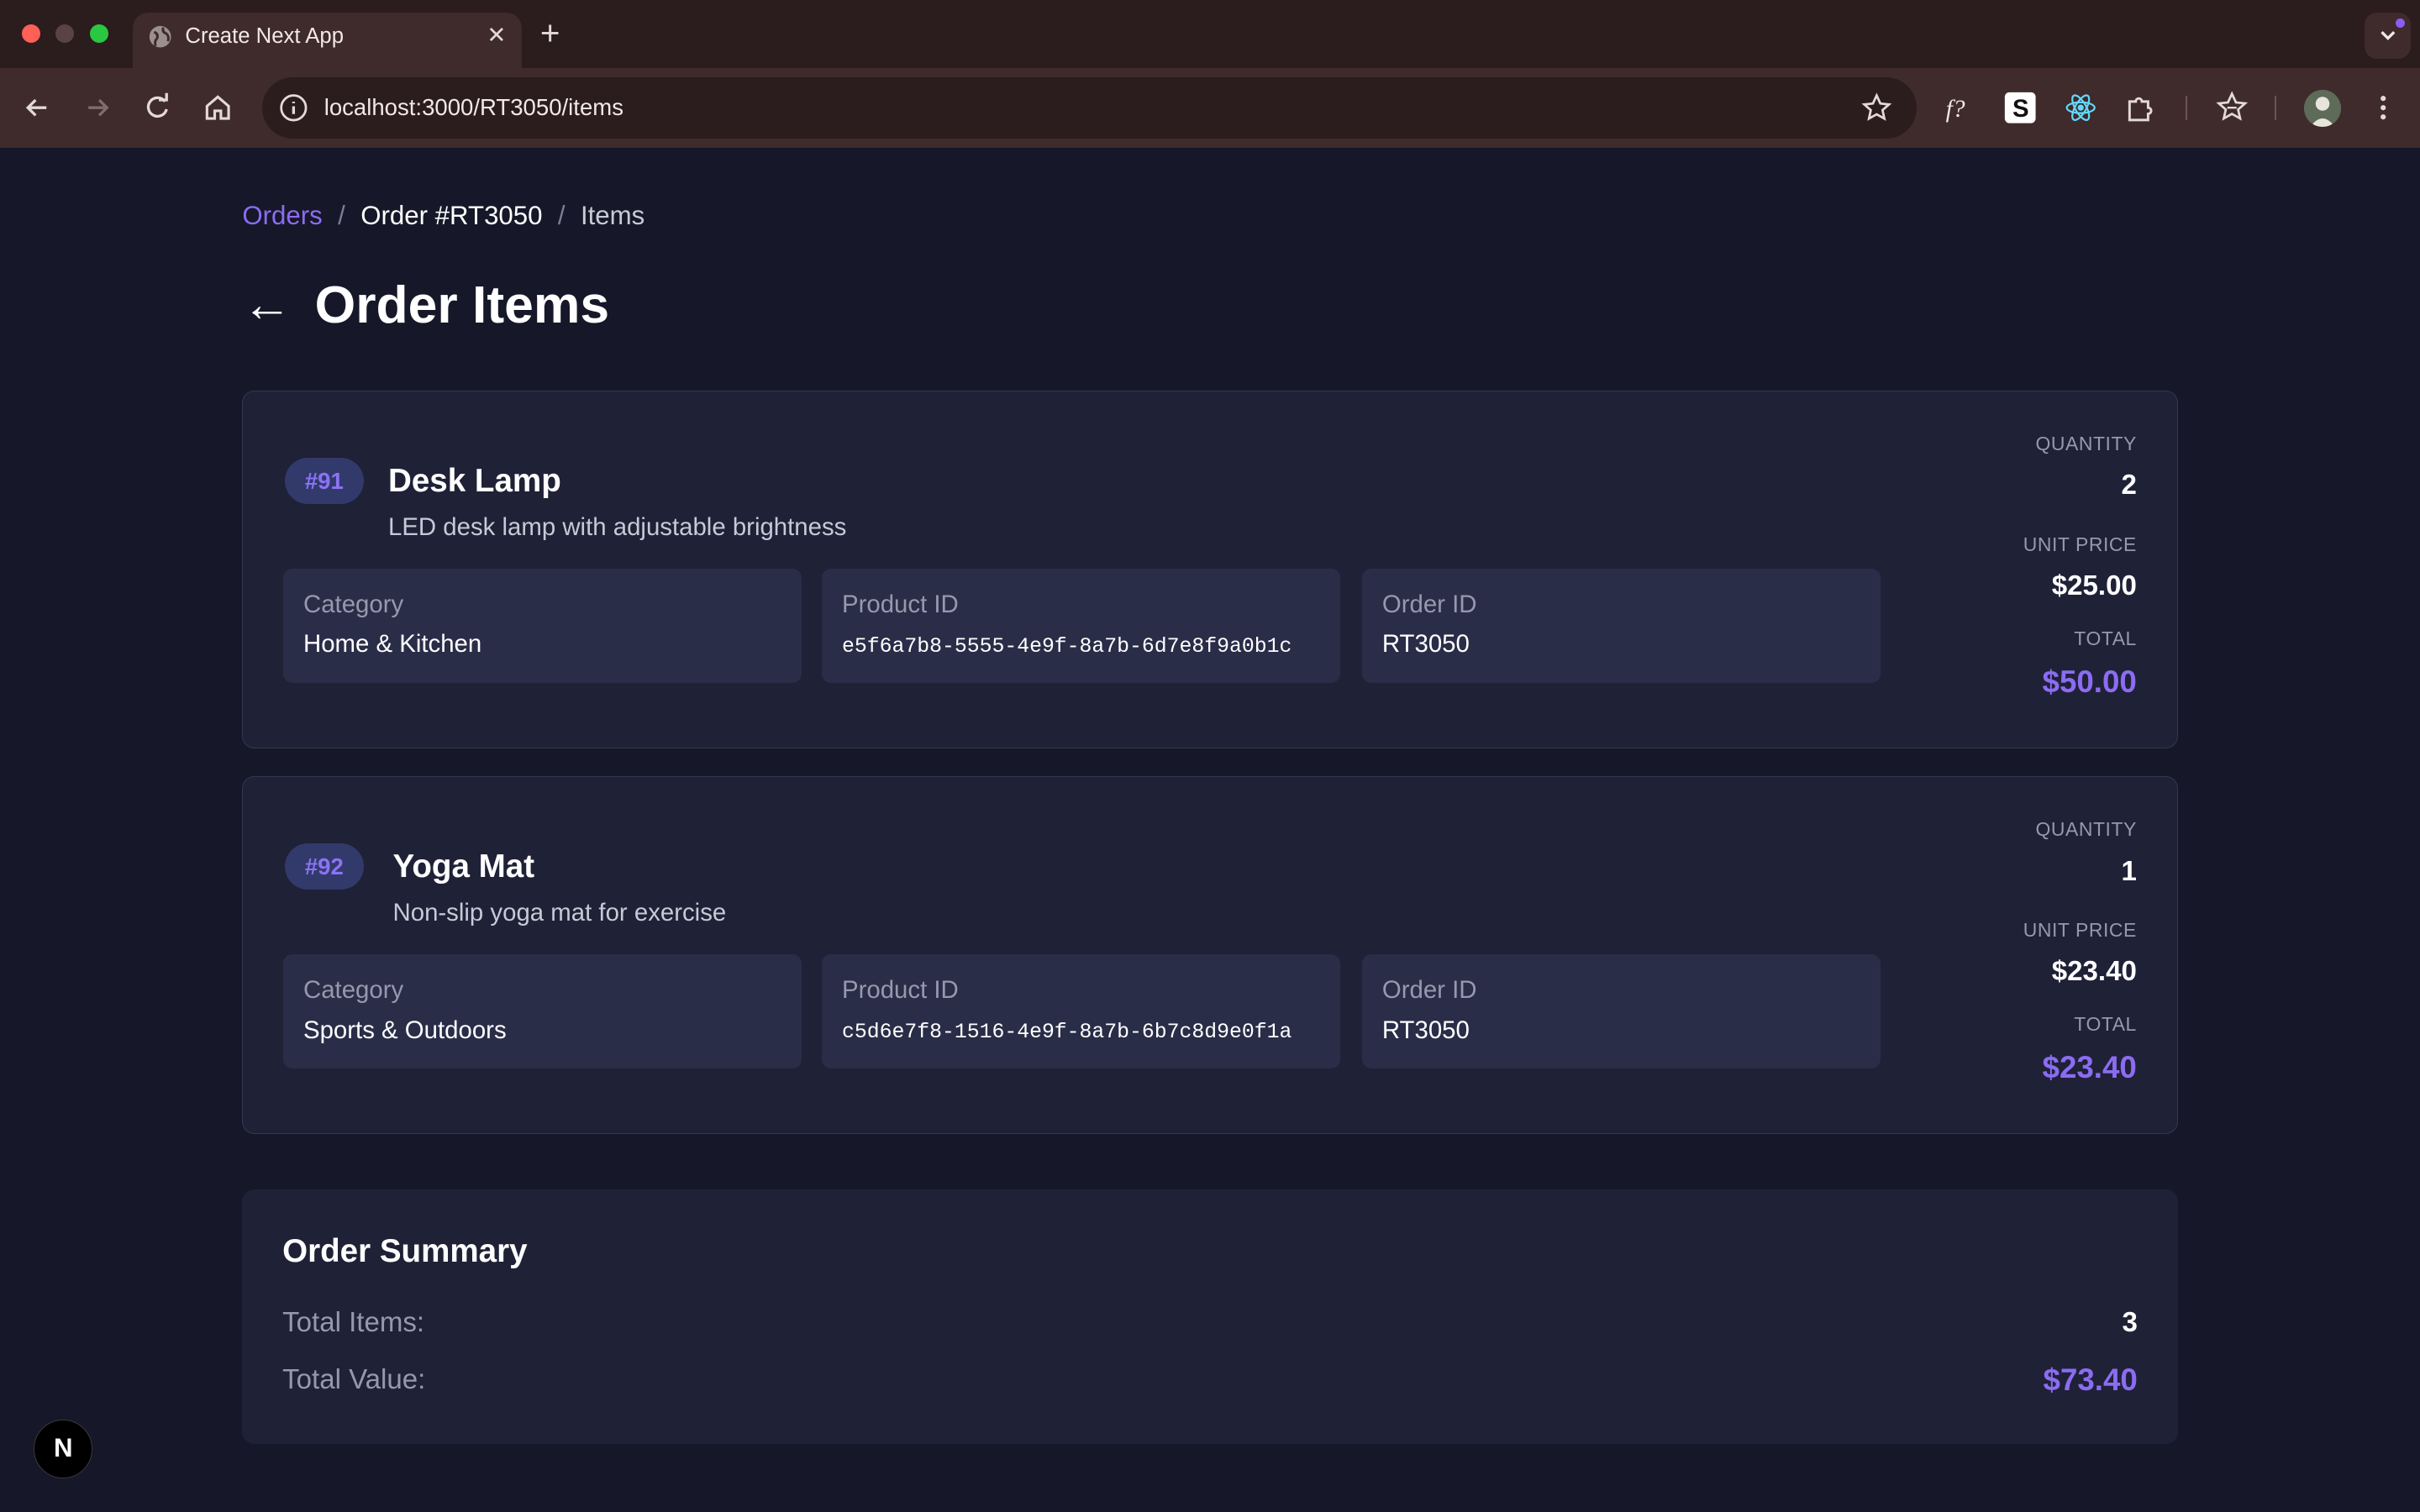 The image size is (2420, 1512). What do you see at coordinates (2090, 1379) in the screenshot?
I see `total-value-amount: $73.40` at bounding box center [2090, 1379].